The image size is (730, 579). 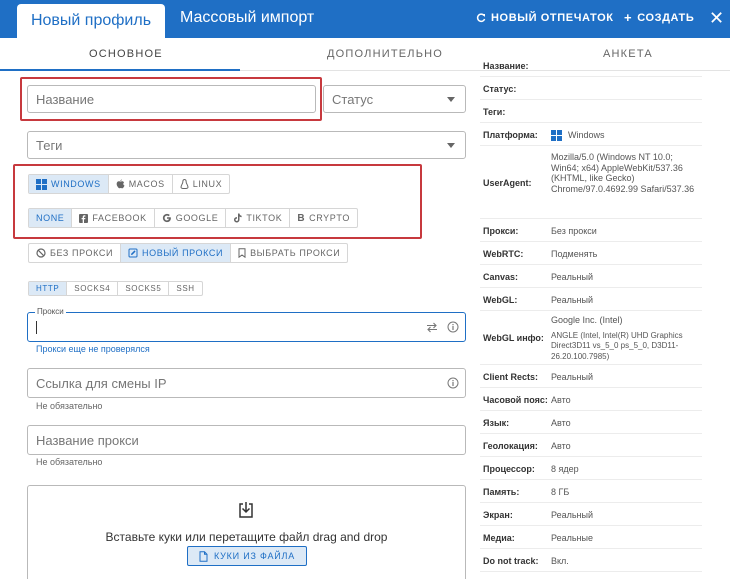 What do you see at coordinates (176, 253) in the screenshot?
I see `proxy-mode-new: НОВЫЙ ПРОКСИ` at bounding box center [176, 253].